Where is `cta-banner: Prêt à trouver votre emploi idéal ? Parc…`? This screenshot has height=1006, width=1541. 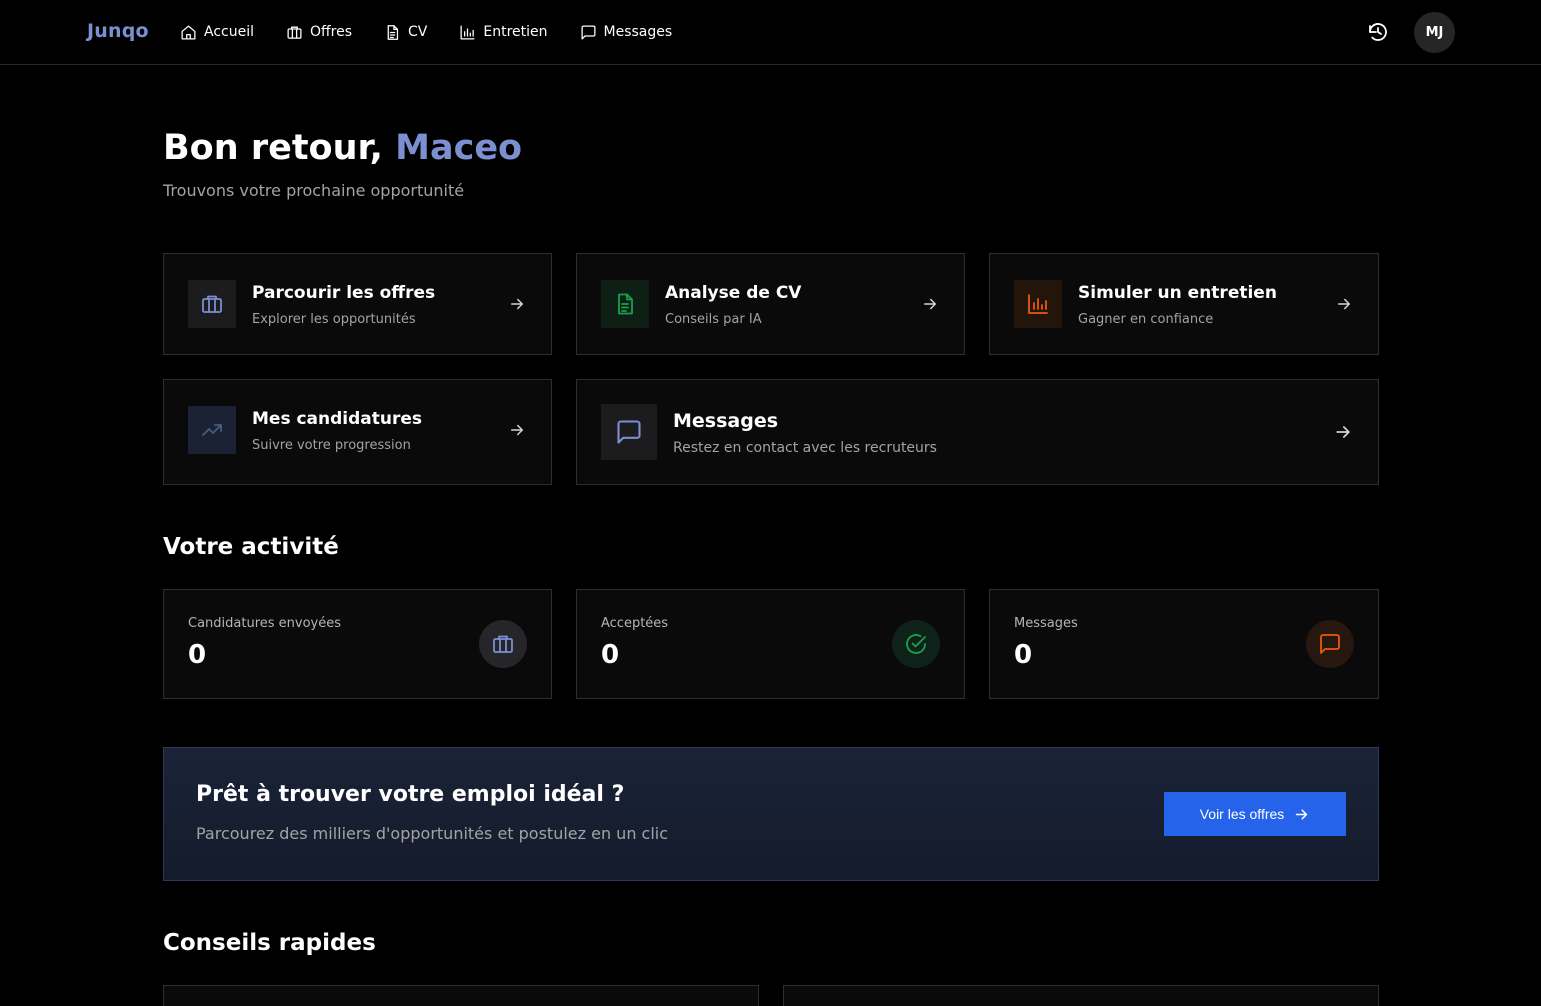
cta-banner: Prêt à trouver votre emploi idéal ? Parc… is located at coordinates (771, 814).